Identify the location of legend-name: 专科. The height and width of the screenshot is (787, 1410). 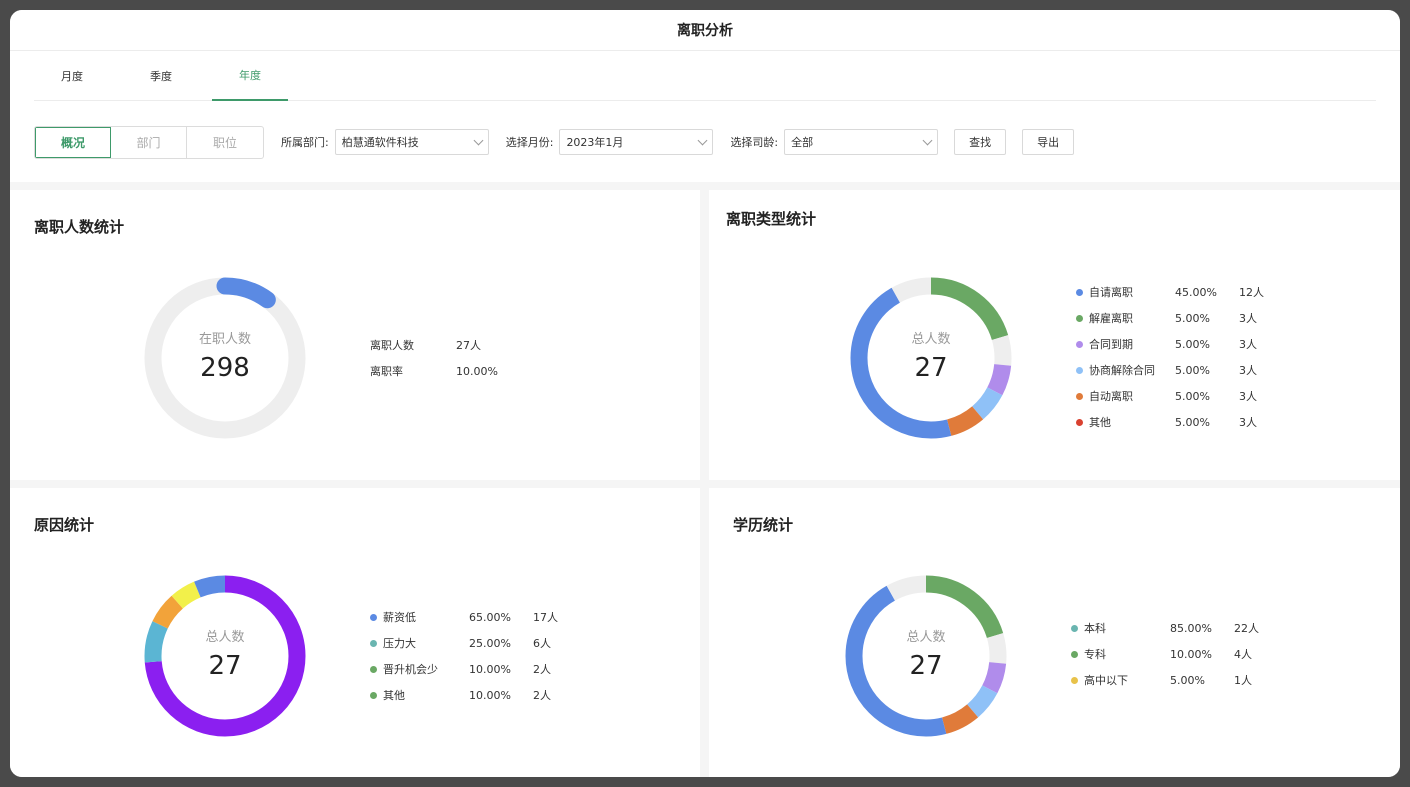
(1095, 654).